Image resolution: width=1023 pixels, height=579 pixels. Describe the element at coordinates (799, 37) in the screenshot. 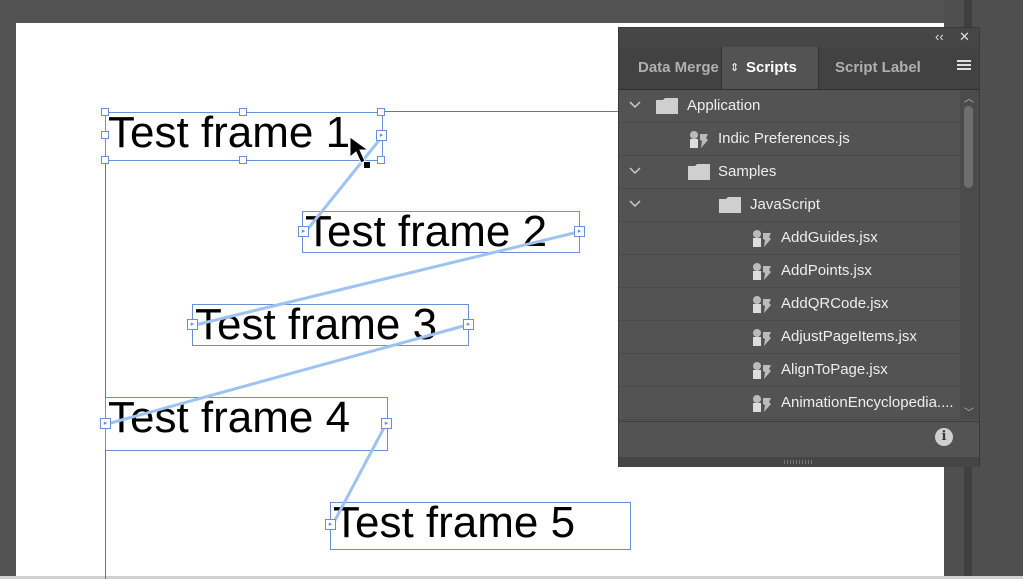

I see `panel-title-bar: ‹‹ ✕` at that location.